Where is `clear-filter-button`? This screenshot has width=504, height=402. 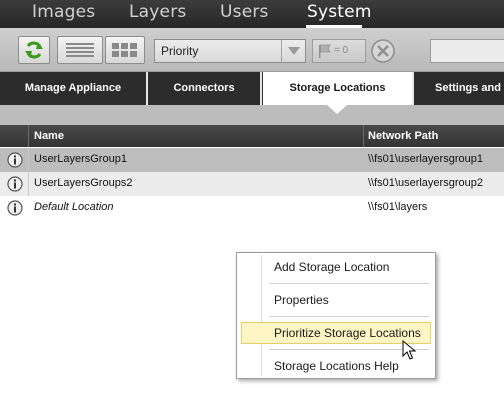
clear-filter-button is located at coordinates (383, 51).